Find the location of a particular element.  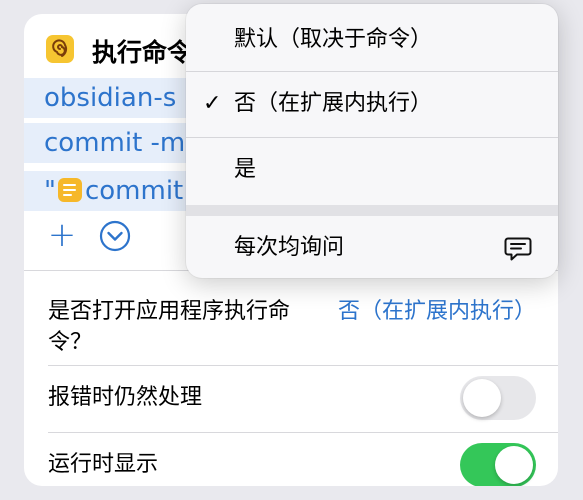

menu-item-no: ✓ 否（在扩展内执行） is located at coordinates (372, 104).